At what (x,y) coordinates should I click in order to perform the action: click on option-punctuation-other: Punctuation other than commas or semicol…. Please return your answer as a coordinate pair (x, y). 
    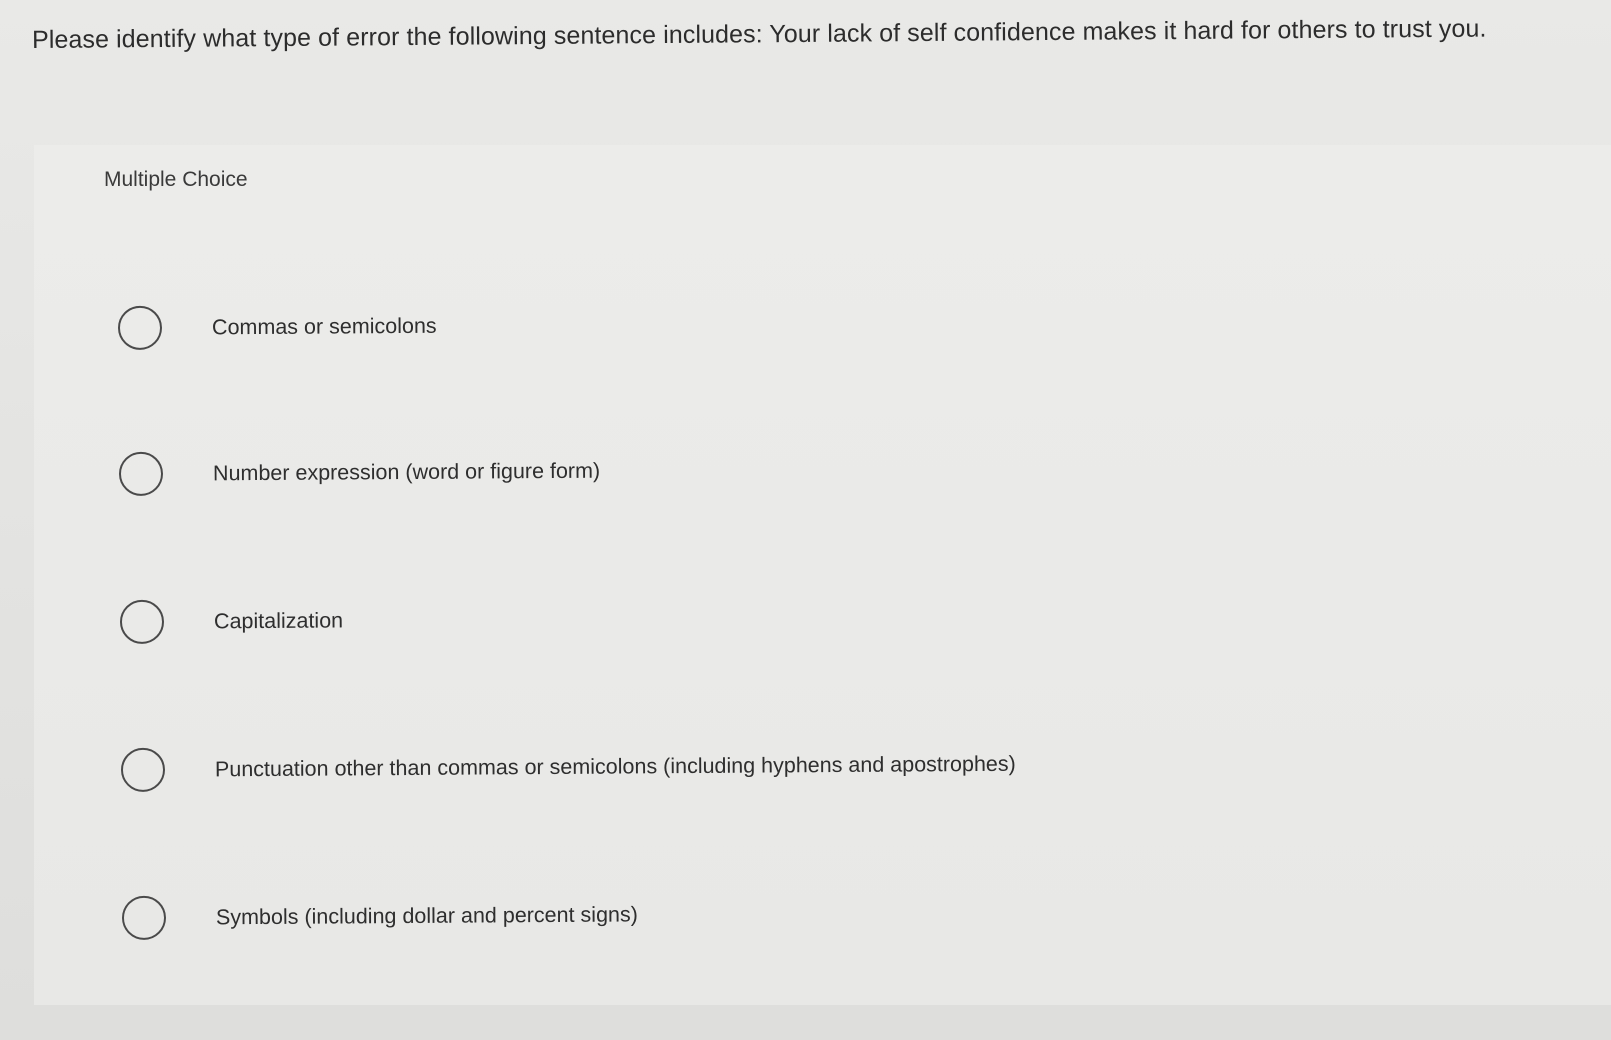
    Looking at the image, I should click on (568, 767).